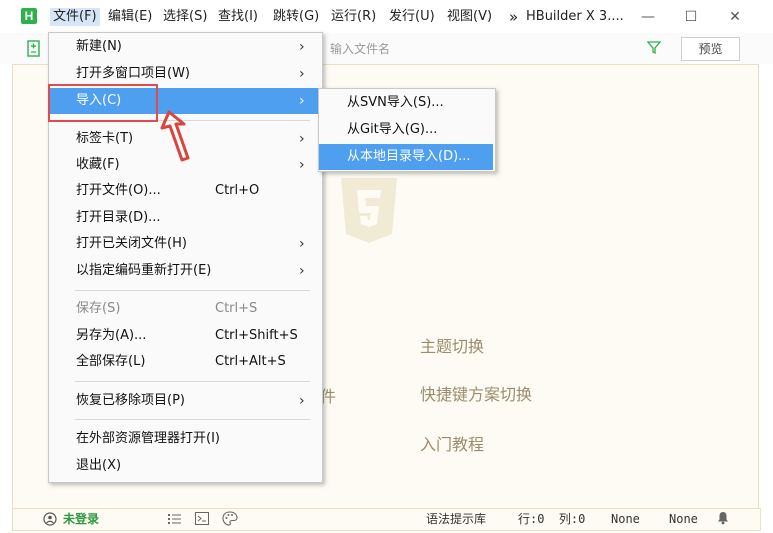 The image size is (773, 533). I want to click on new-file-icon, so click(34, 51).